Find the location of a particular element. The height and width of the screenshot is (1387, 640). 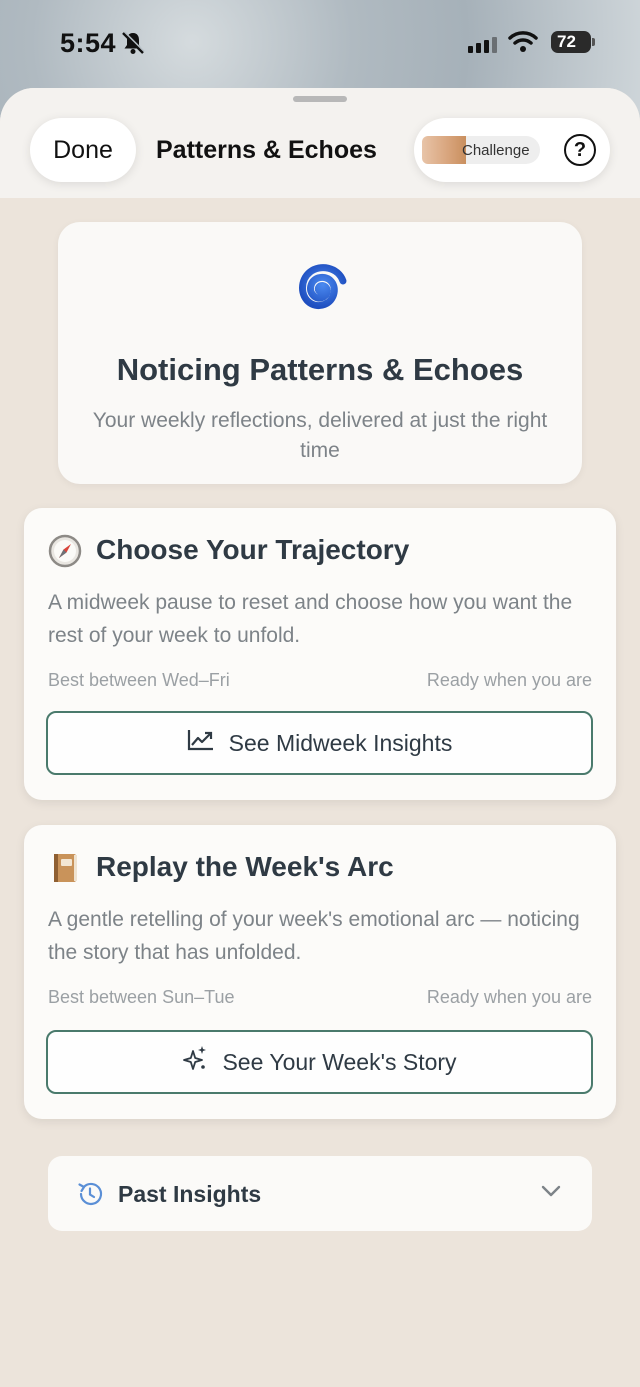

see-midweek-insights-button: See Midweek Insights is located at coordinates (319, 743).